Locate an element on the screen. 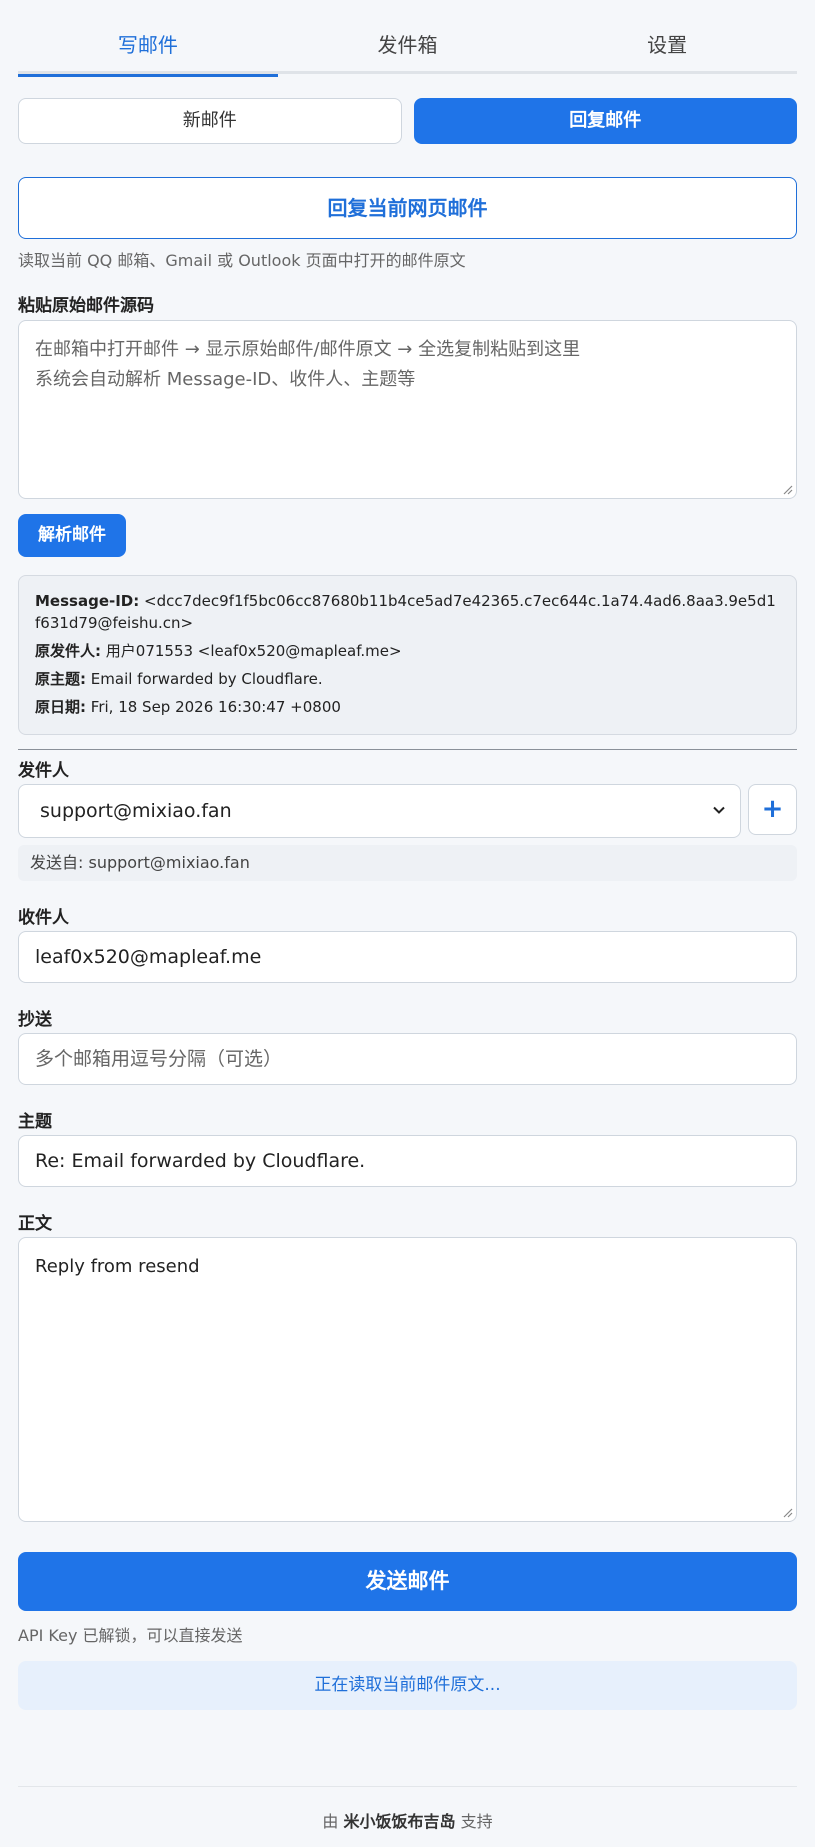 The width and height of the screenshot is (815, 1847). sent-from-note: 发送自: support@mixiao.fan is located at coordinates (407, 863).